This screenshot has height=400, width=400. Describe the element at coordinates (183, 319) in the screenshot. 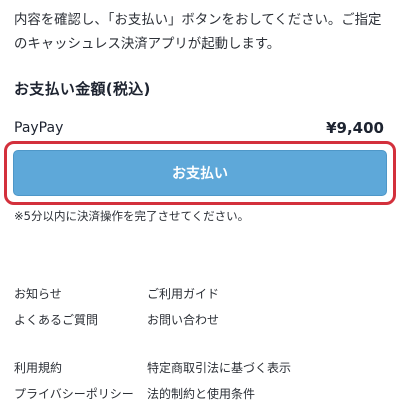

I see `contact-link: お問い合わせ` at that location.